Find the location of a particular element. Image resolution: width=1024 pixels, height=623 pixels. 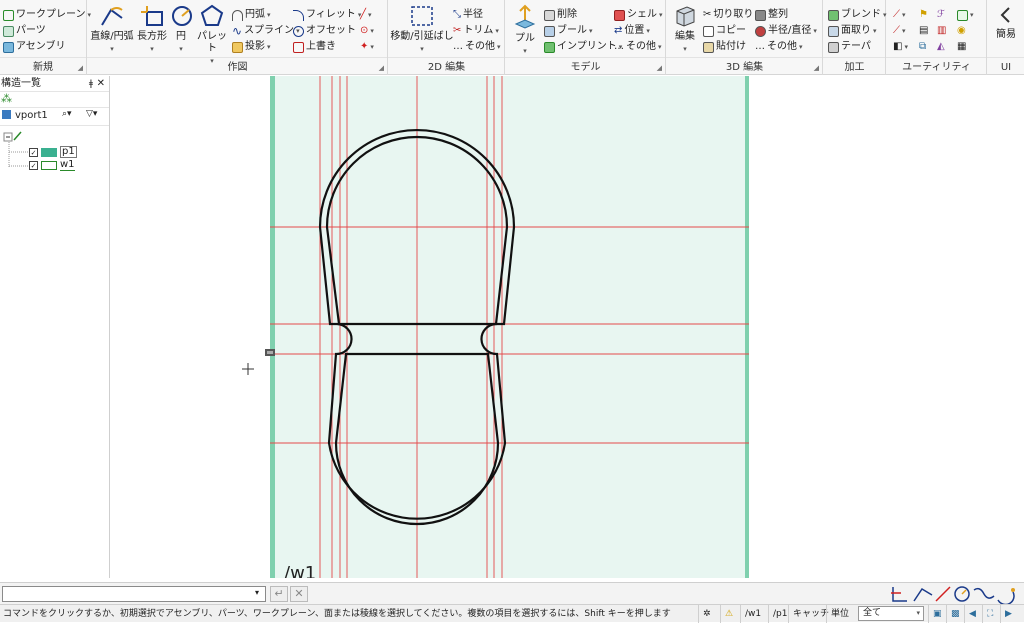

ball-icon: ◉ is located at coordinates (961, 30).